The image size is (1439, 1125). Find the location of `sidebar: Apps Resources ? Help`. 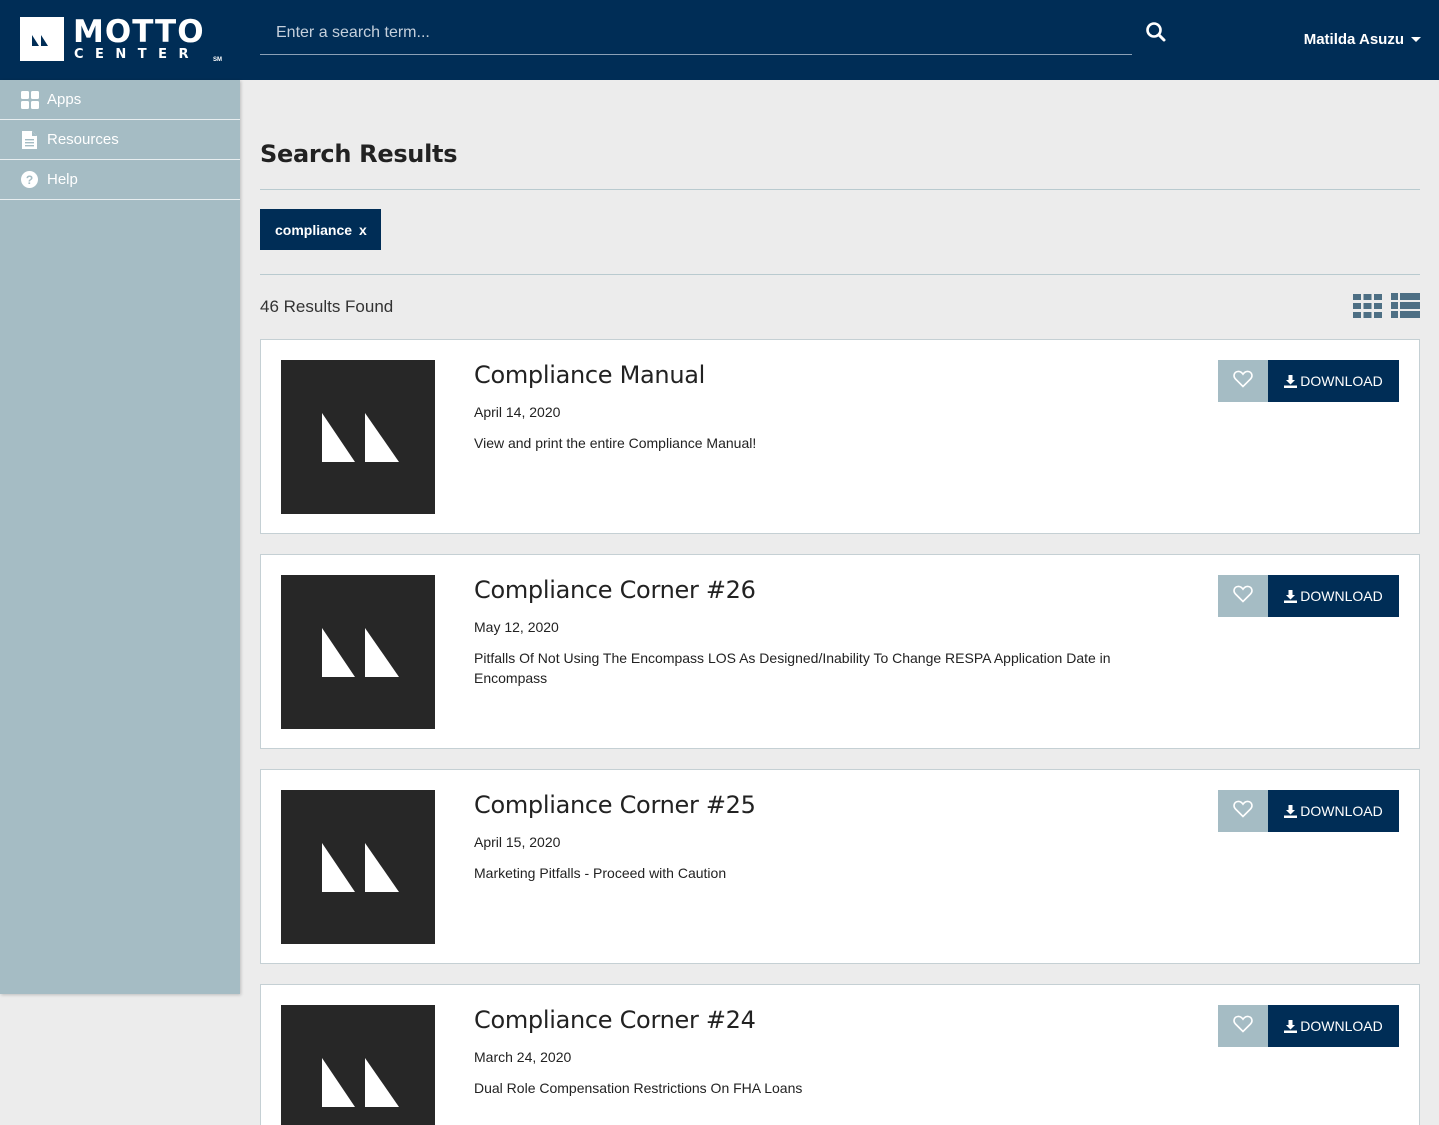

sidebar: Apps Resources ? Help is located at coordinates (120, 537).